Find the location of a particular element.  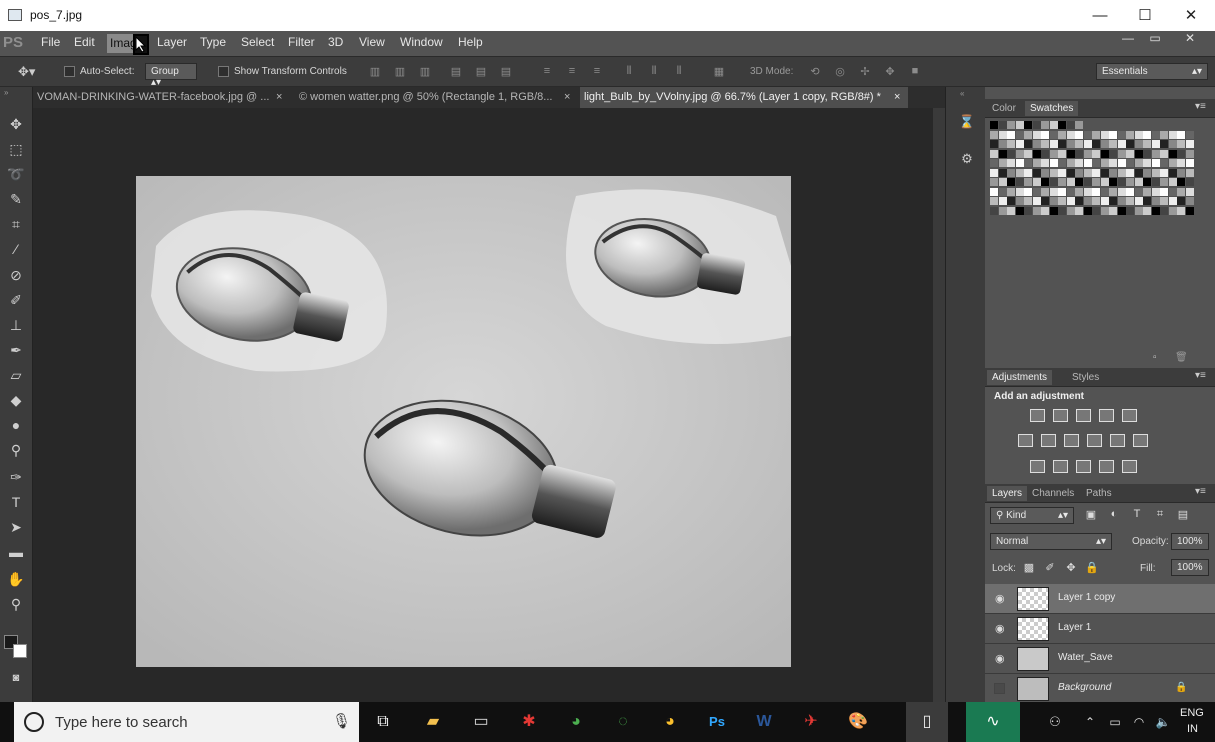

tab-styles: Styles is located at coordinates (1085, 377).